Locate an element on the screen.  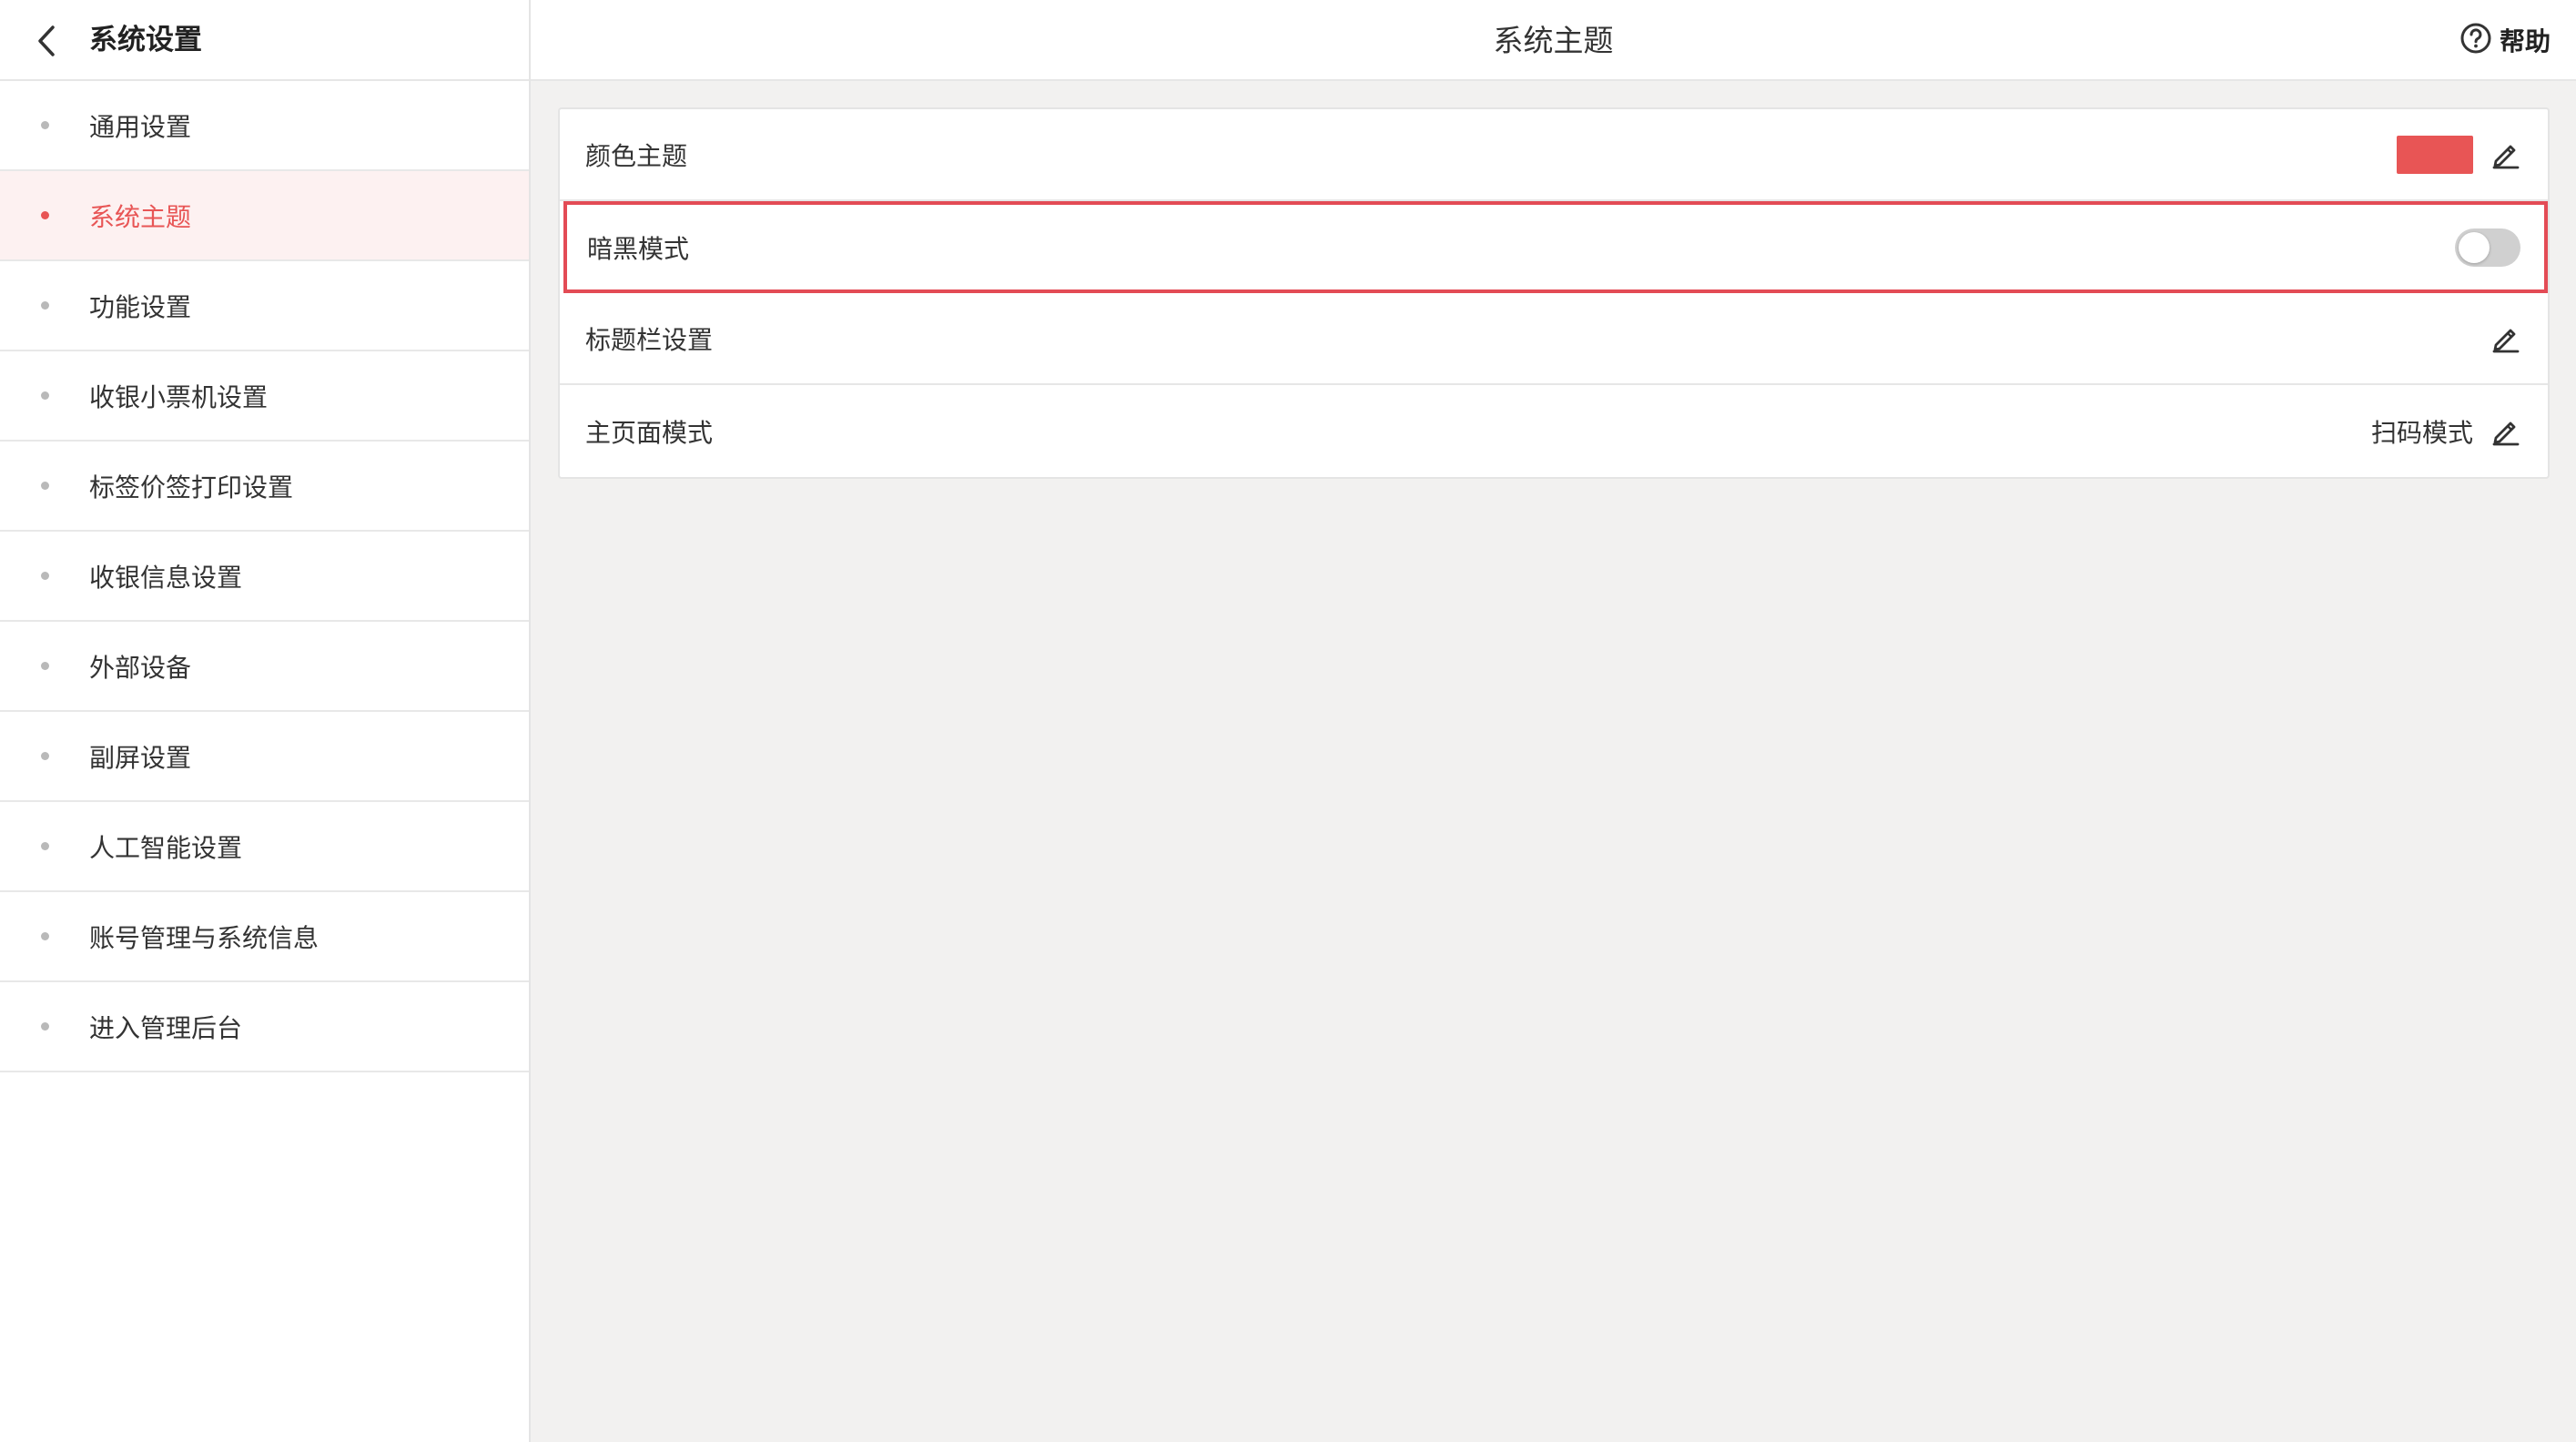
header-bar: 系统主题 帮助 is located at coordinates (1553, 40).